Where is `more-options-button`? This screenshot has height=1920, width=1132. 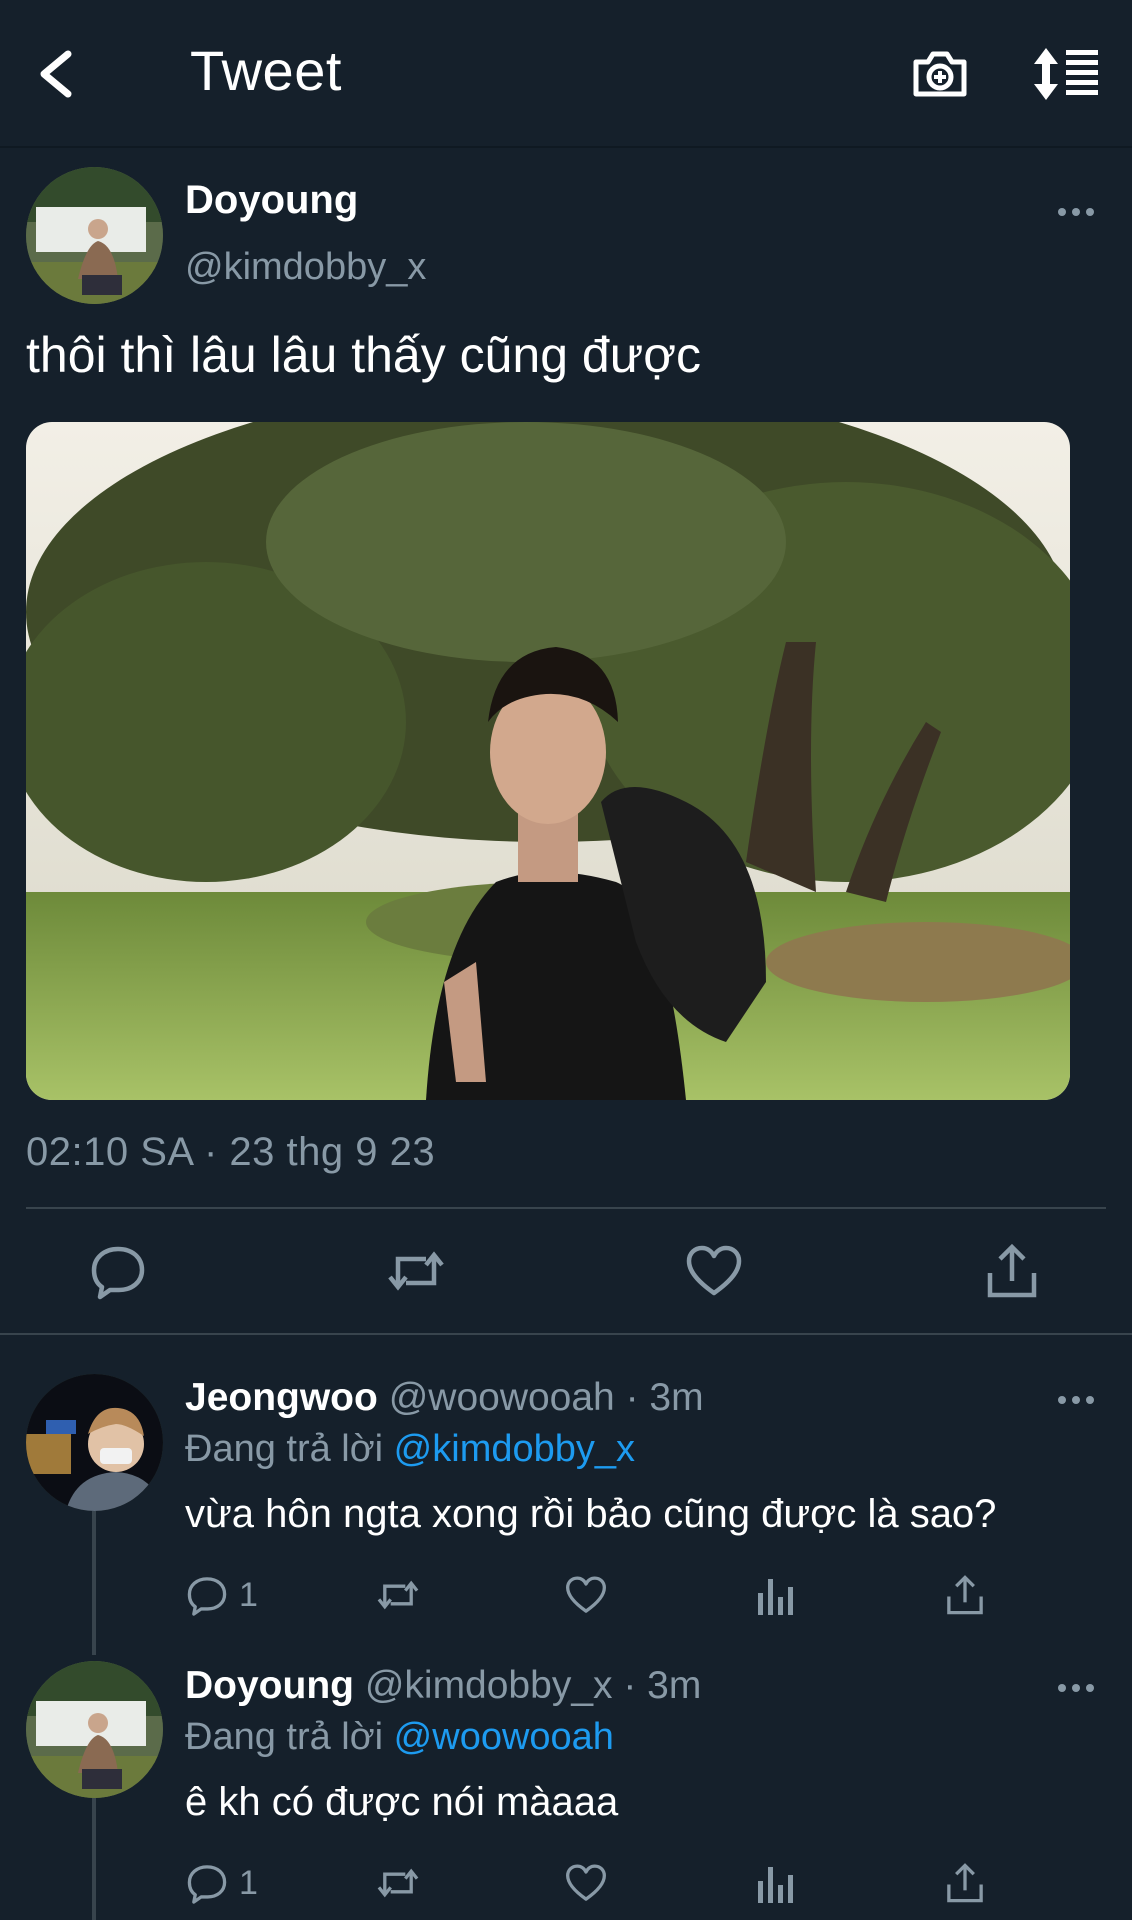 more-options-button is located at coordinates (1076, 212).